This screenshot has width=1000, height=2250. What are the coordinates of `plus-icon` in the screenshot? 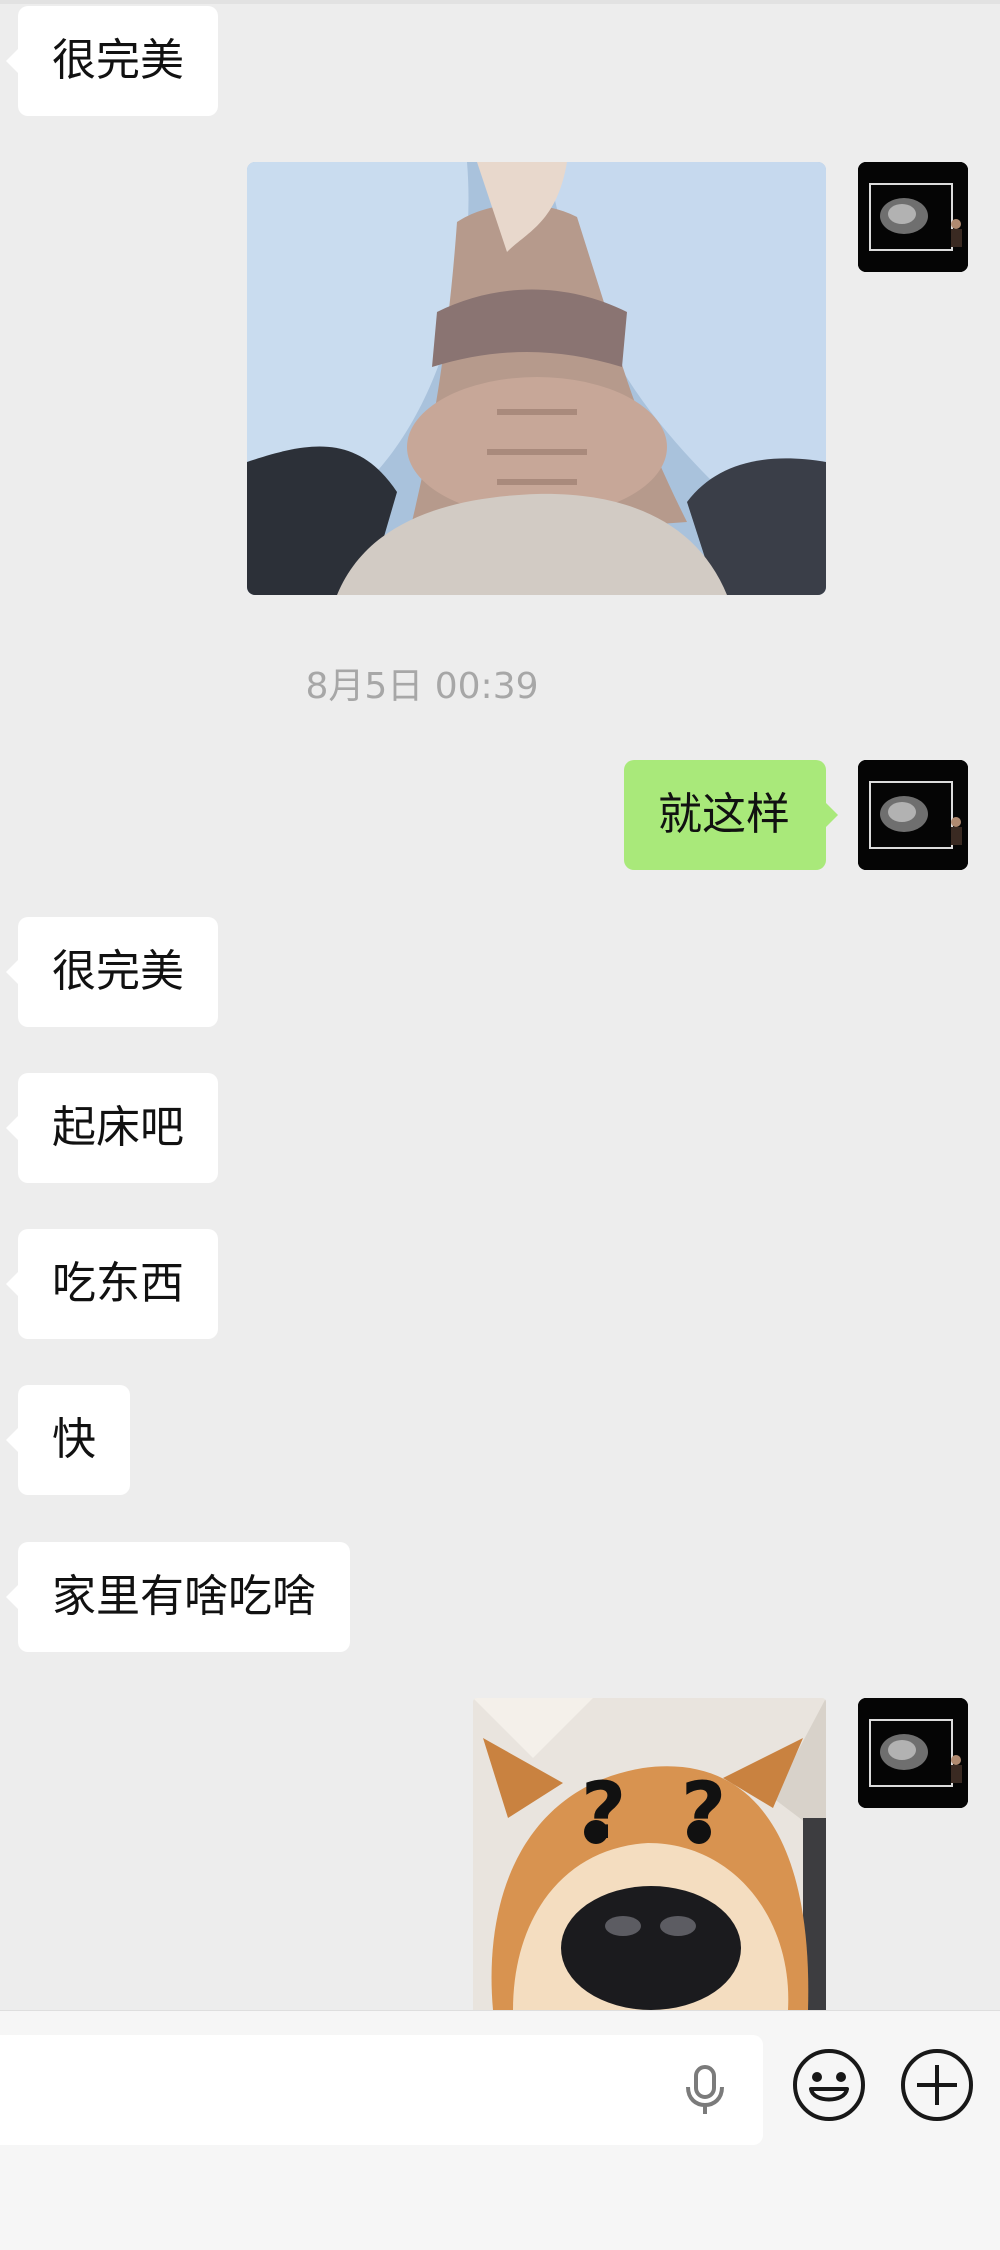 It's located at (937, 2085).